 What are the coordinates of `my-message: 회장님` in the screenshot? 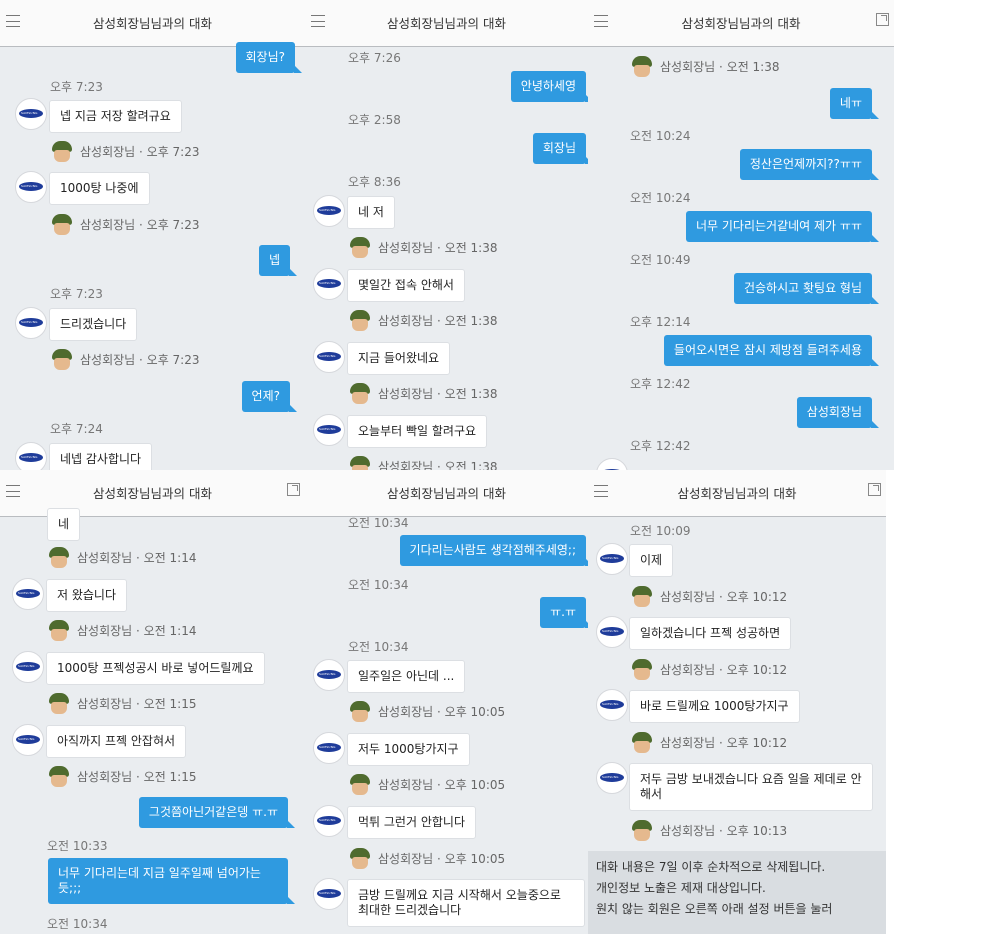 It's located at (560, 148).